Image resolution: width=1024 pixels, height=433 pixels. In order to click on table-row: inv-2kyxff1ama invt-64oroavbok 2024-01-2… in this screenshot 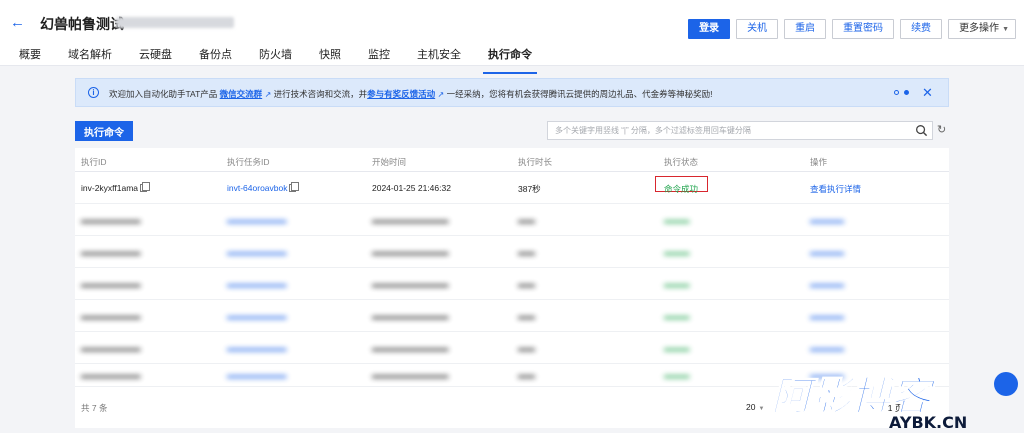, I will do `click(512, 188)`.